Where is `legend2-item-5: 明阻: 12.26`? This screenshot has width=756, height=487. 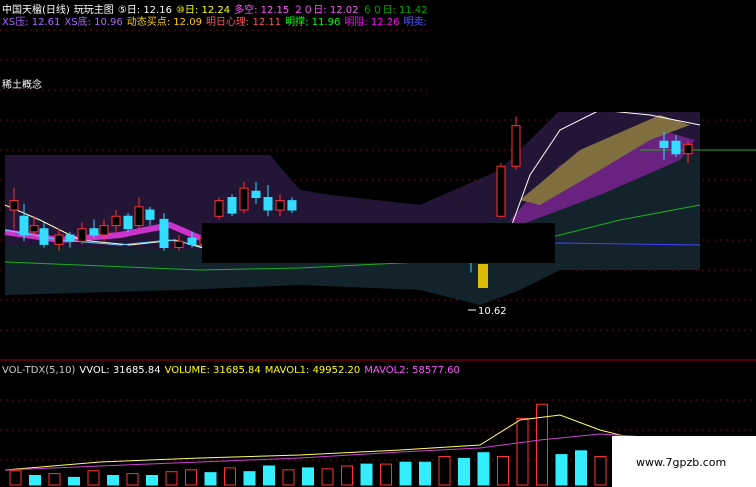
legend2-item-5: 明阻: 12.26 is located at coordinates (372, 22).